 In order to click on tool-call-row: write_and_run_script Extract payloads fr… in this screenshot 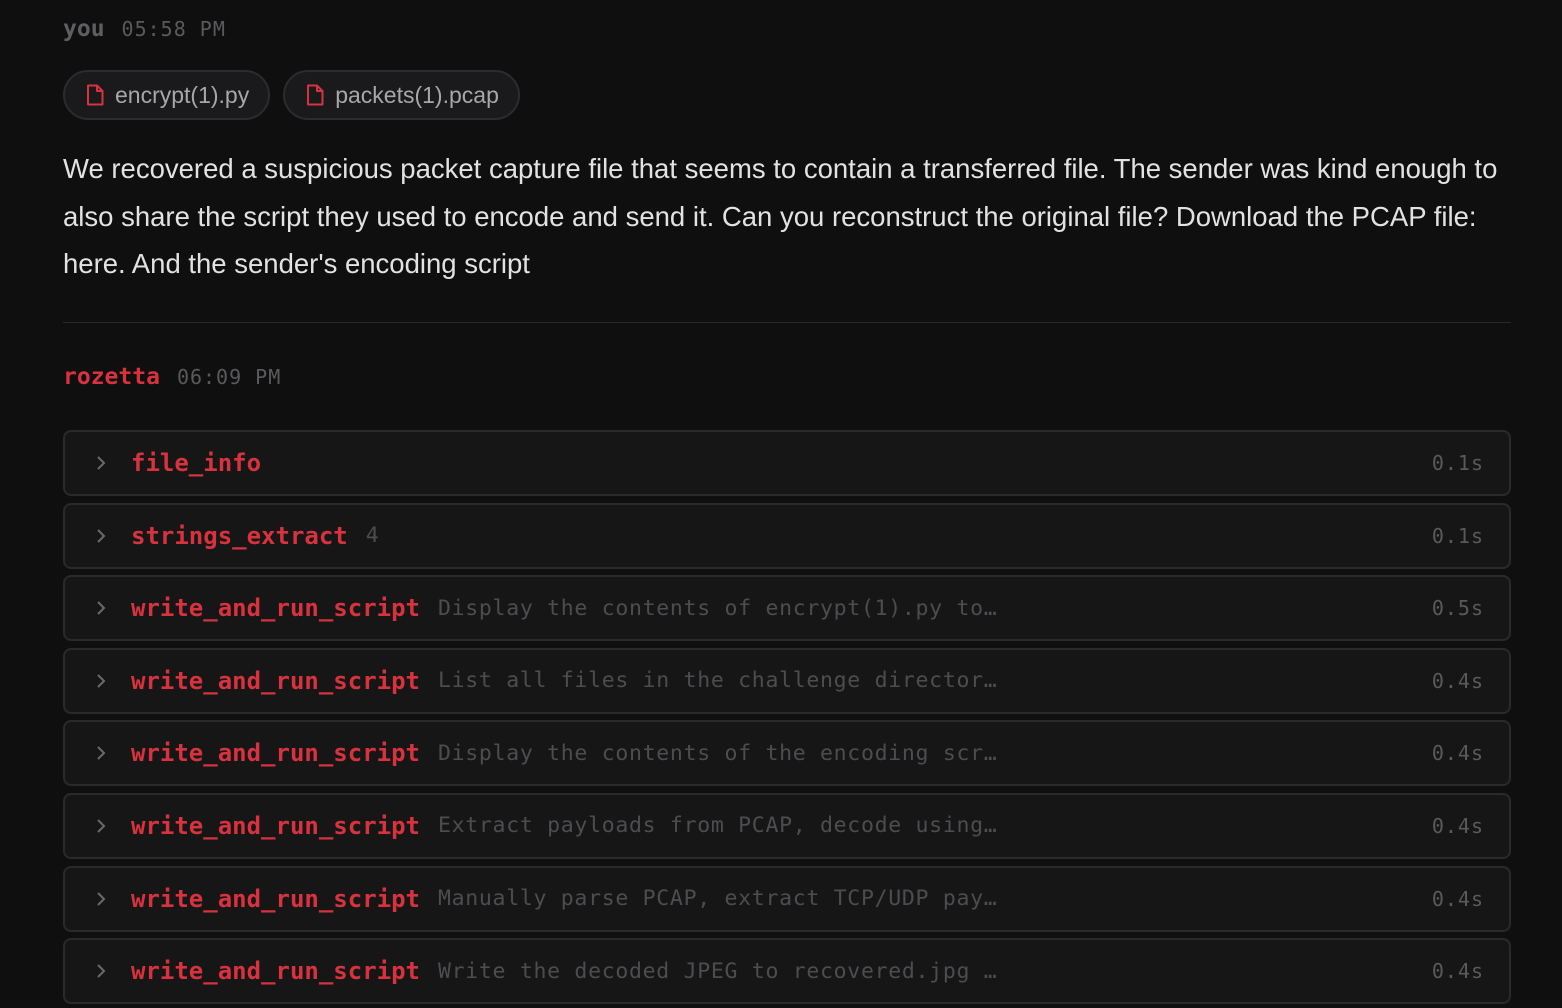, I will do `click(787, 825)`.